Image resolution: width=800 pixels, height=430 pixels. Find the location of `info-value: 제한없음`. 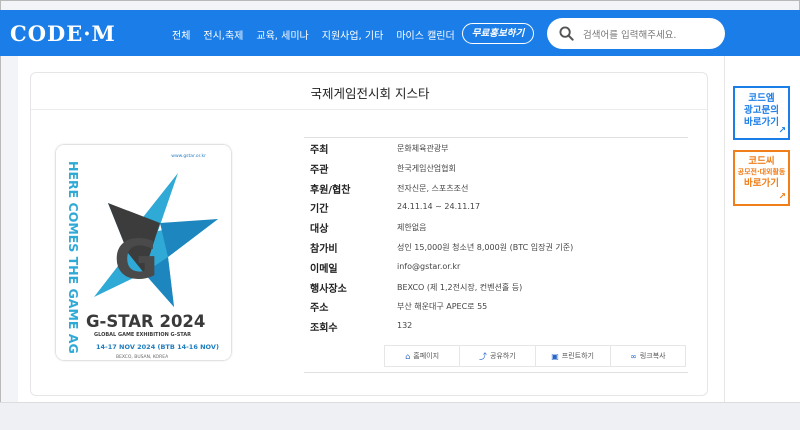

info-value: 제한없음 is located at coordinates (412, 228).